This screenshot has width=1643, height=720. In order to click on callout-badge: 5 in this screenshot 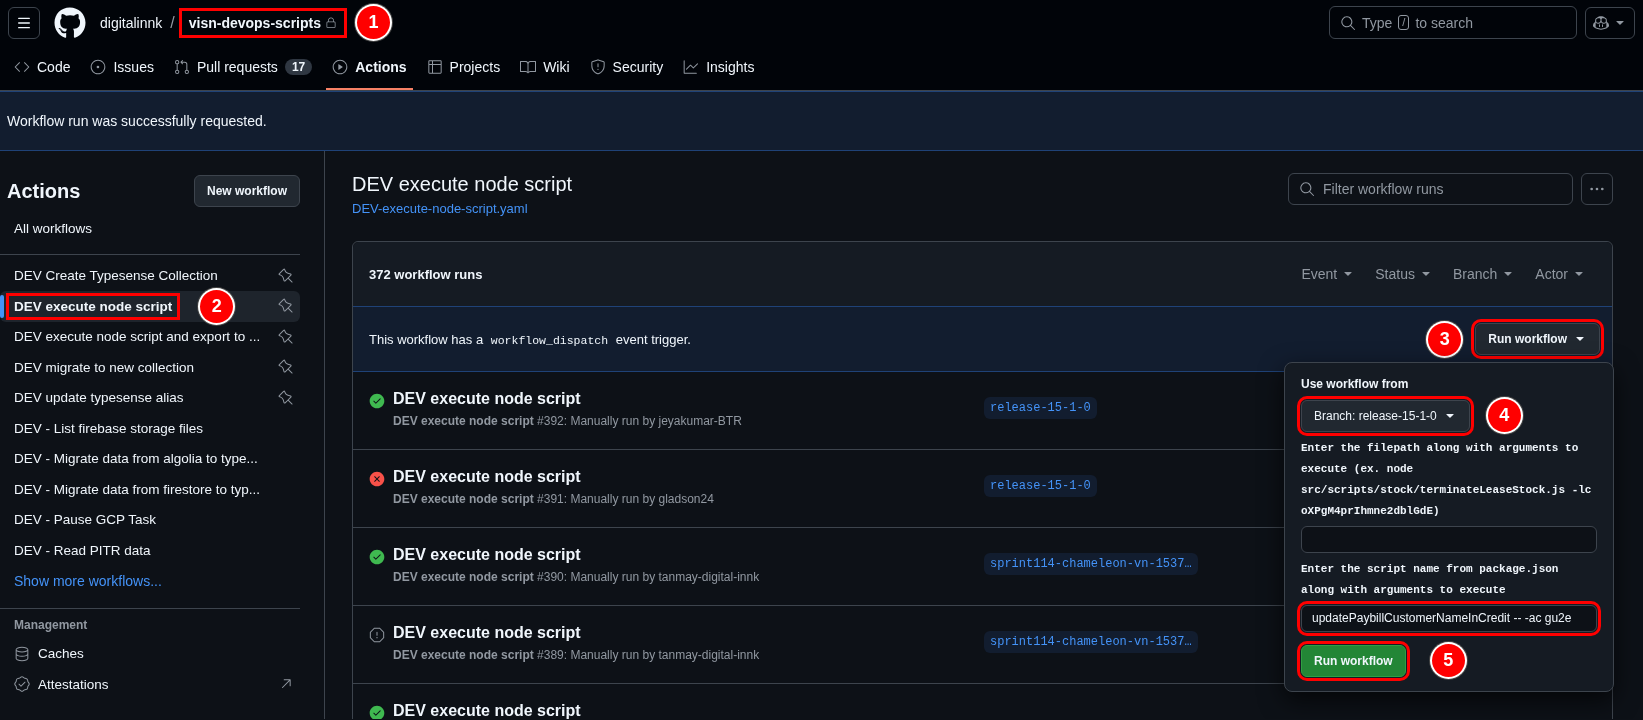, I will do `click(1448, 660)`.